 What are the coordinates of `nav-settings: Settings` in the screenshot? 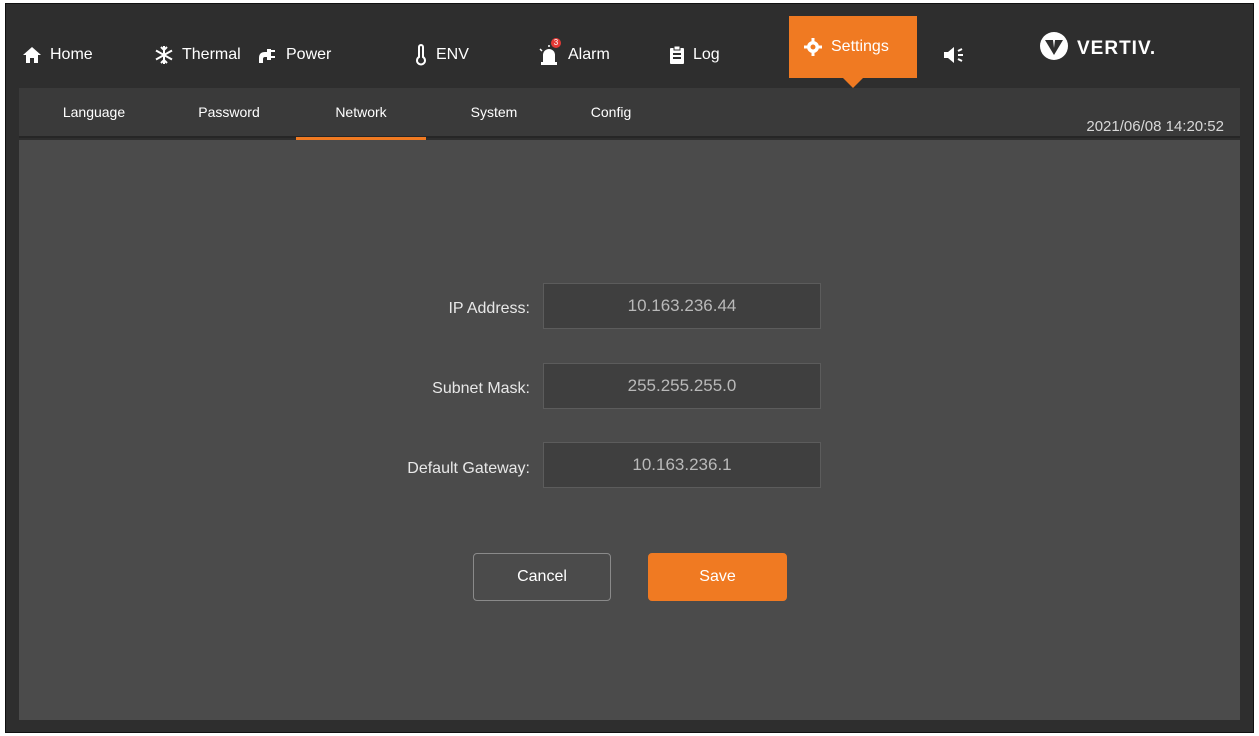 It's located at (853, 47).